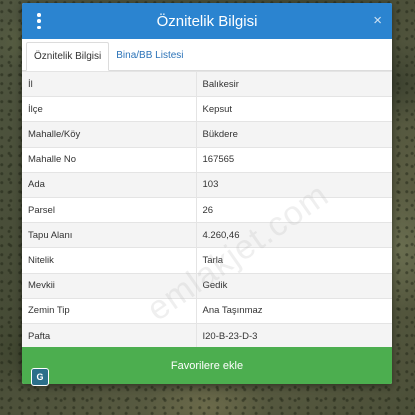  What do you see at coordinates (109, 159) in the screenshot?
I see `attribute-key: Mahalle No` at bounding box center [109, 159].